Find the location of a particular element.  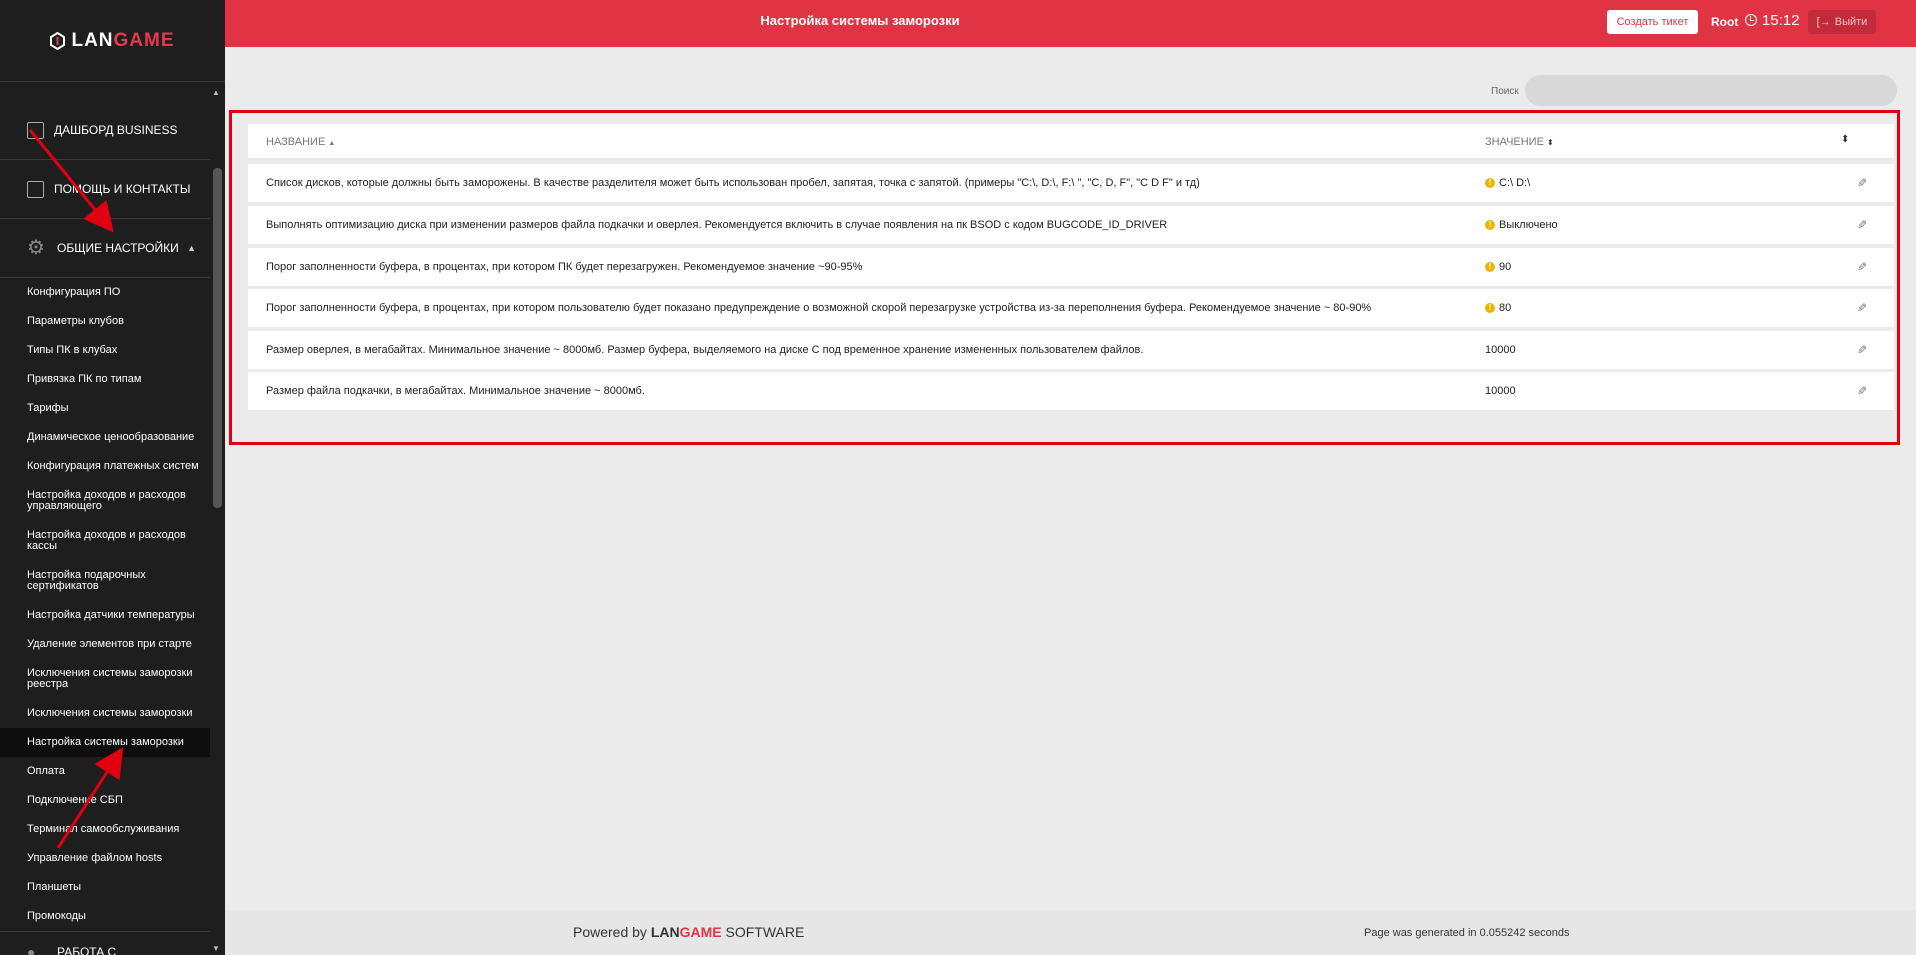

sidebar-item: Конфигурация платежных систем is located at coordinates (105, 466).